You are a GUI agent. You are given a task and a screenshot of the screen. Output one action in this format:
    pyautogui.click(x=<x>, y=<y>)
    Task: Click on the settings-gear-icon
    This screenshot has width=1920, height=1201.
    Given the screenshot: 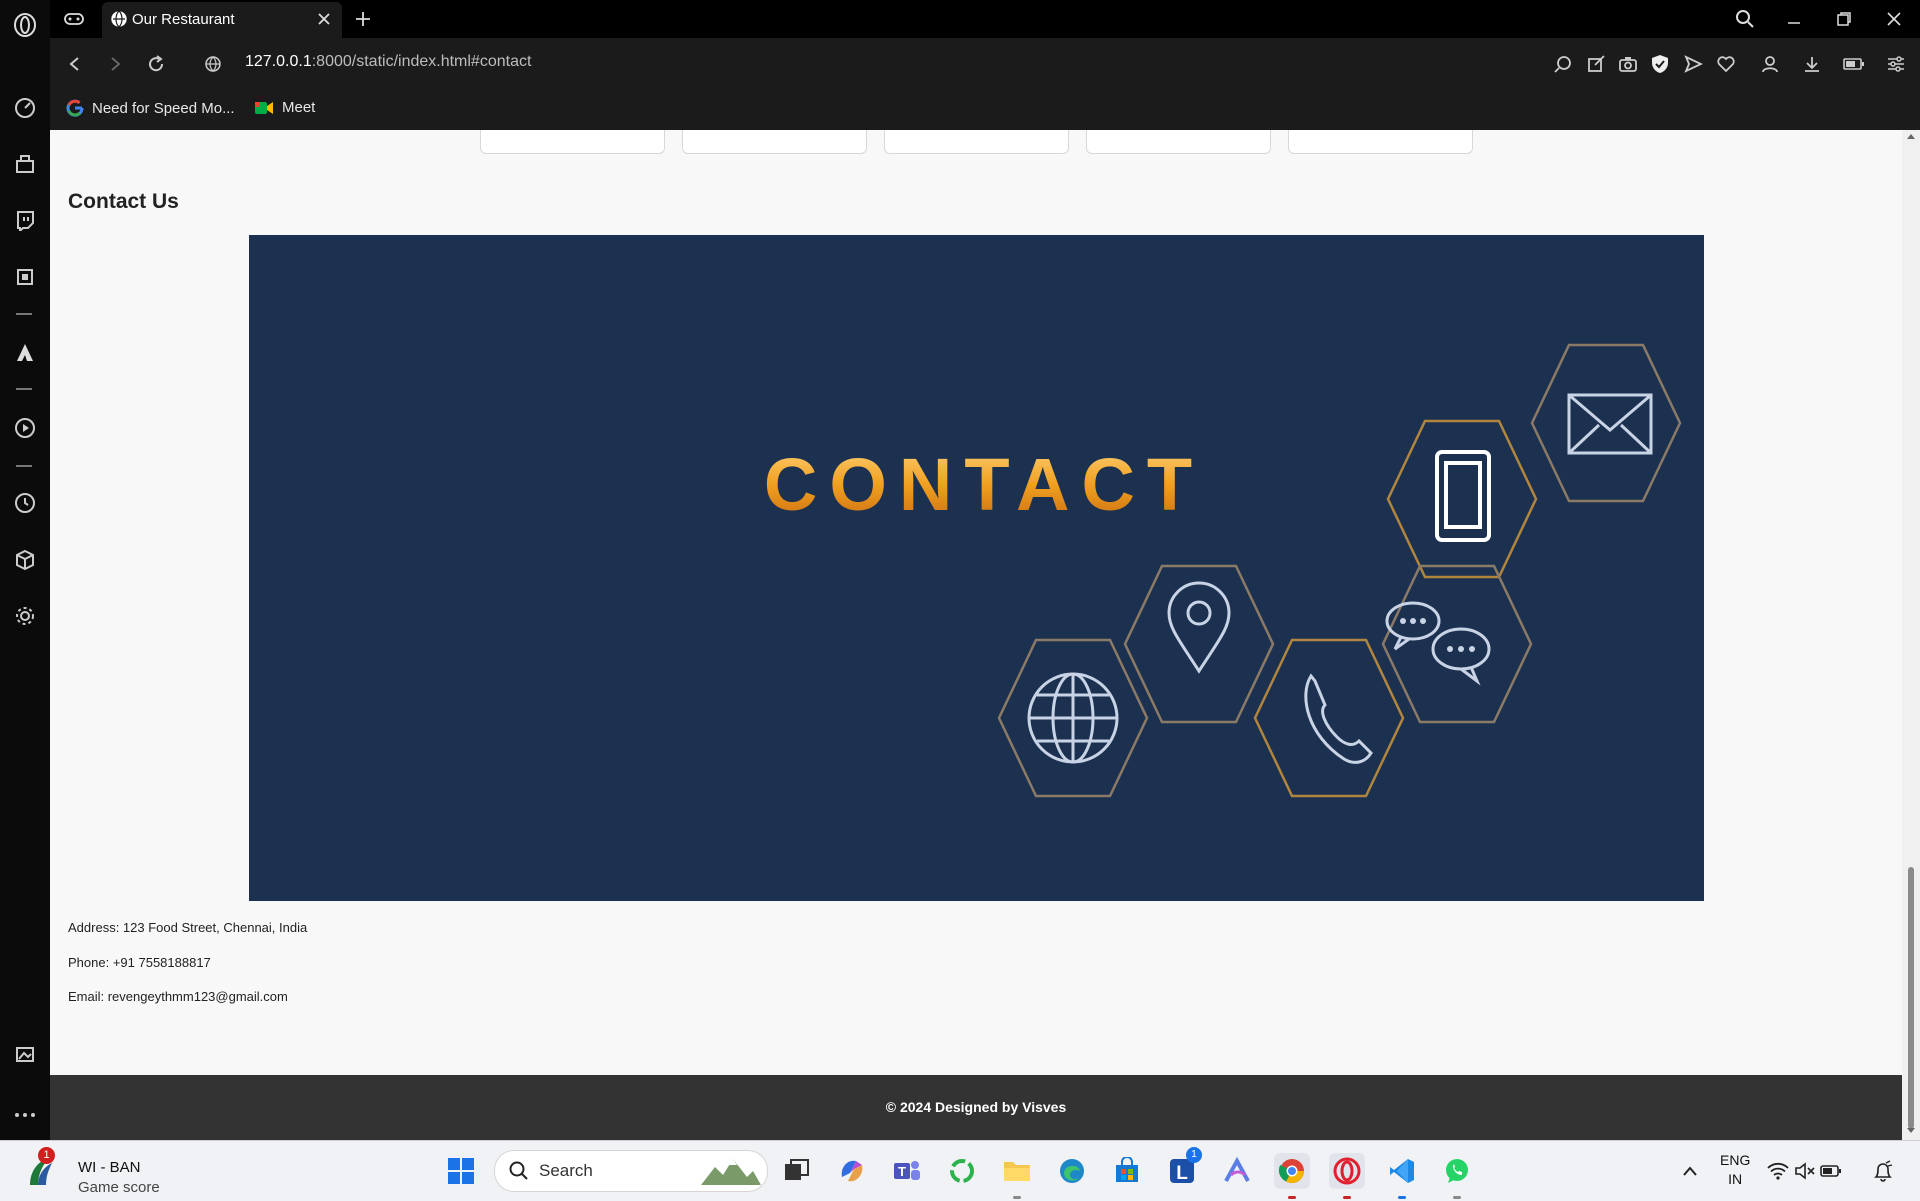 What is the action you would take?
    pyautogui.click(x=25, y=616)
    